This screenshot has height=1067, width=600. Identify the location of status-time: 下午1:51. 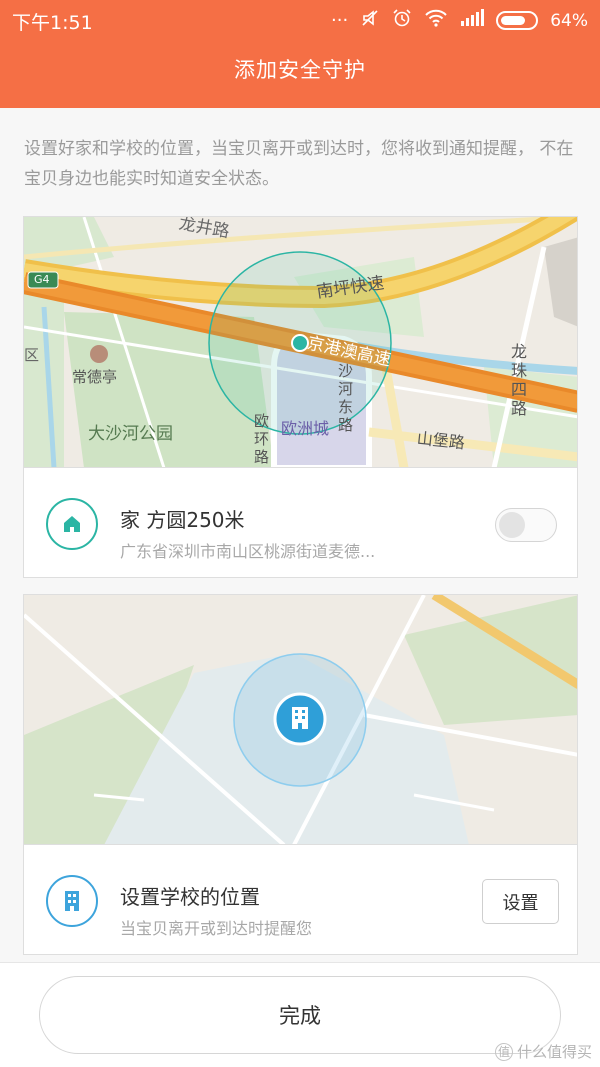
(52, 23).